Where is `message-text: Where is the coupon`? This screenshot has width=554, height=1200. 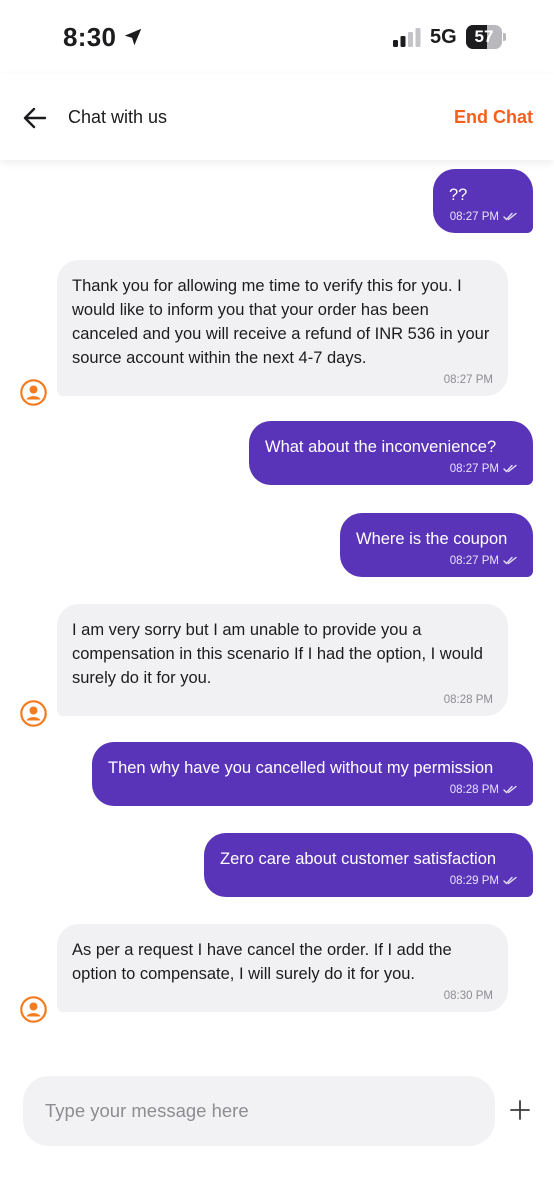 message-text: Where is the coupon is located at coordinates (432, 539).